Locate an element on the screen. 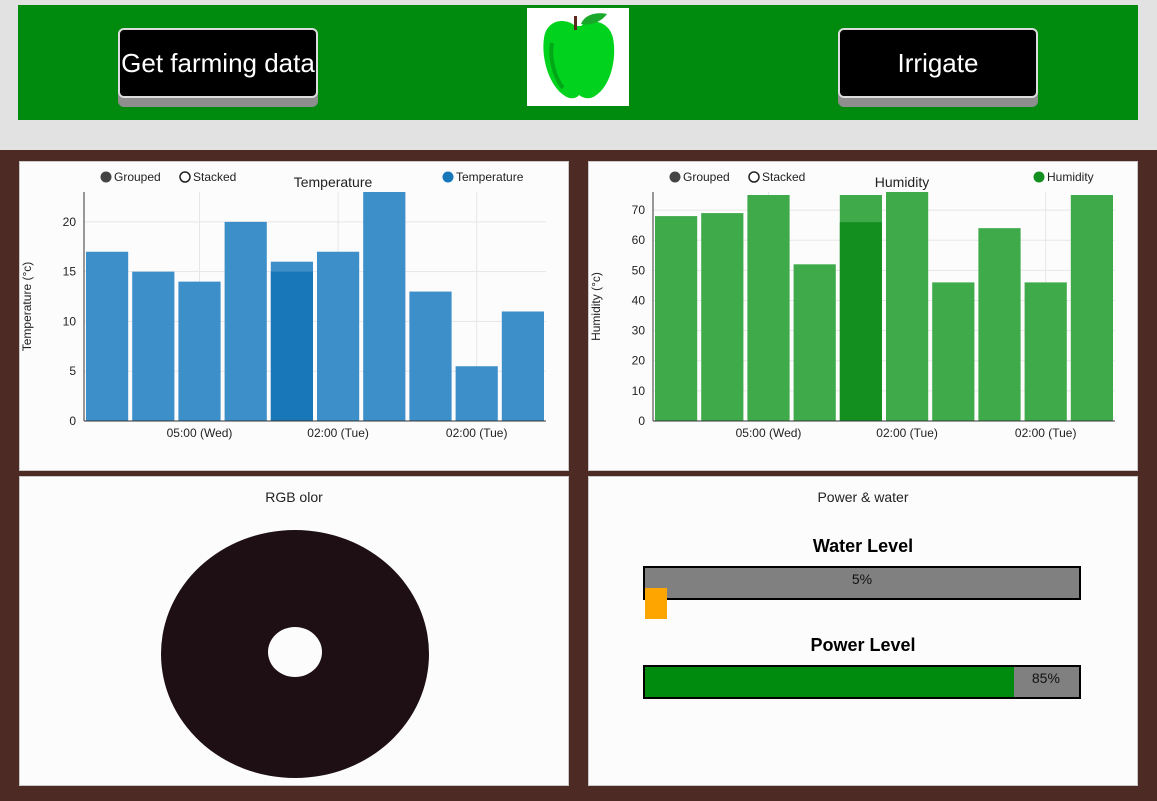 Image resolution: width=1157 pixels, height=801 pixels. power-level-percent: 85% is located at coordinates (1045, 678).